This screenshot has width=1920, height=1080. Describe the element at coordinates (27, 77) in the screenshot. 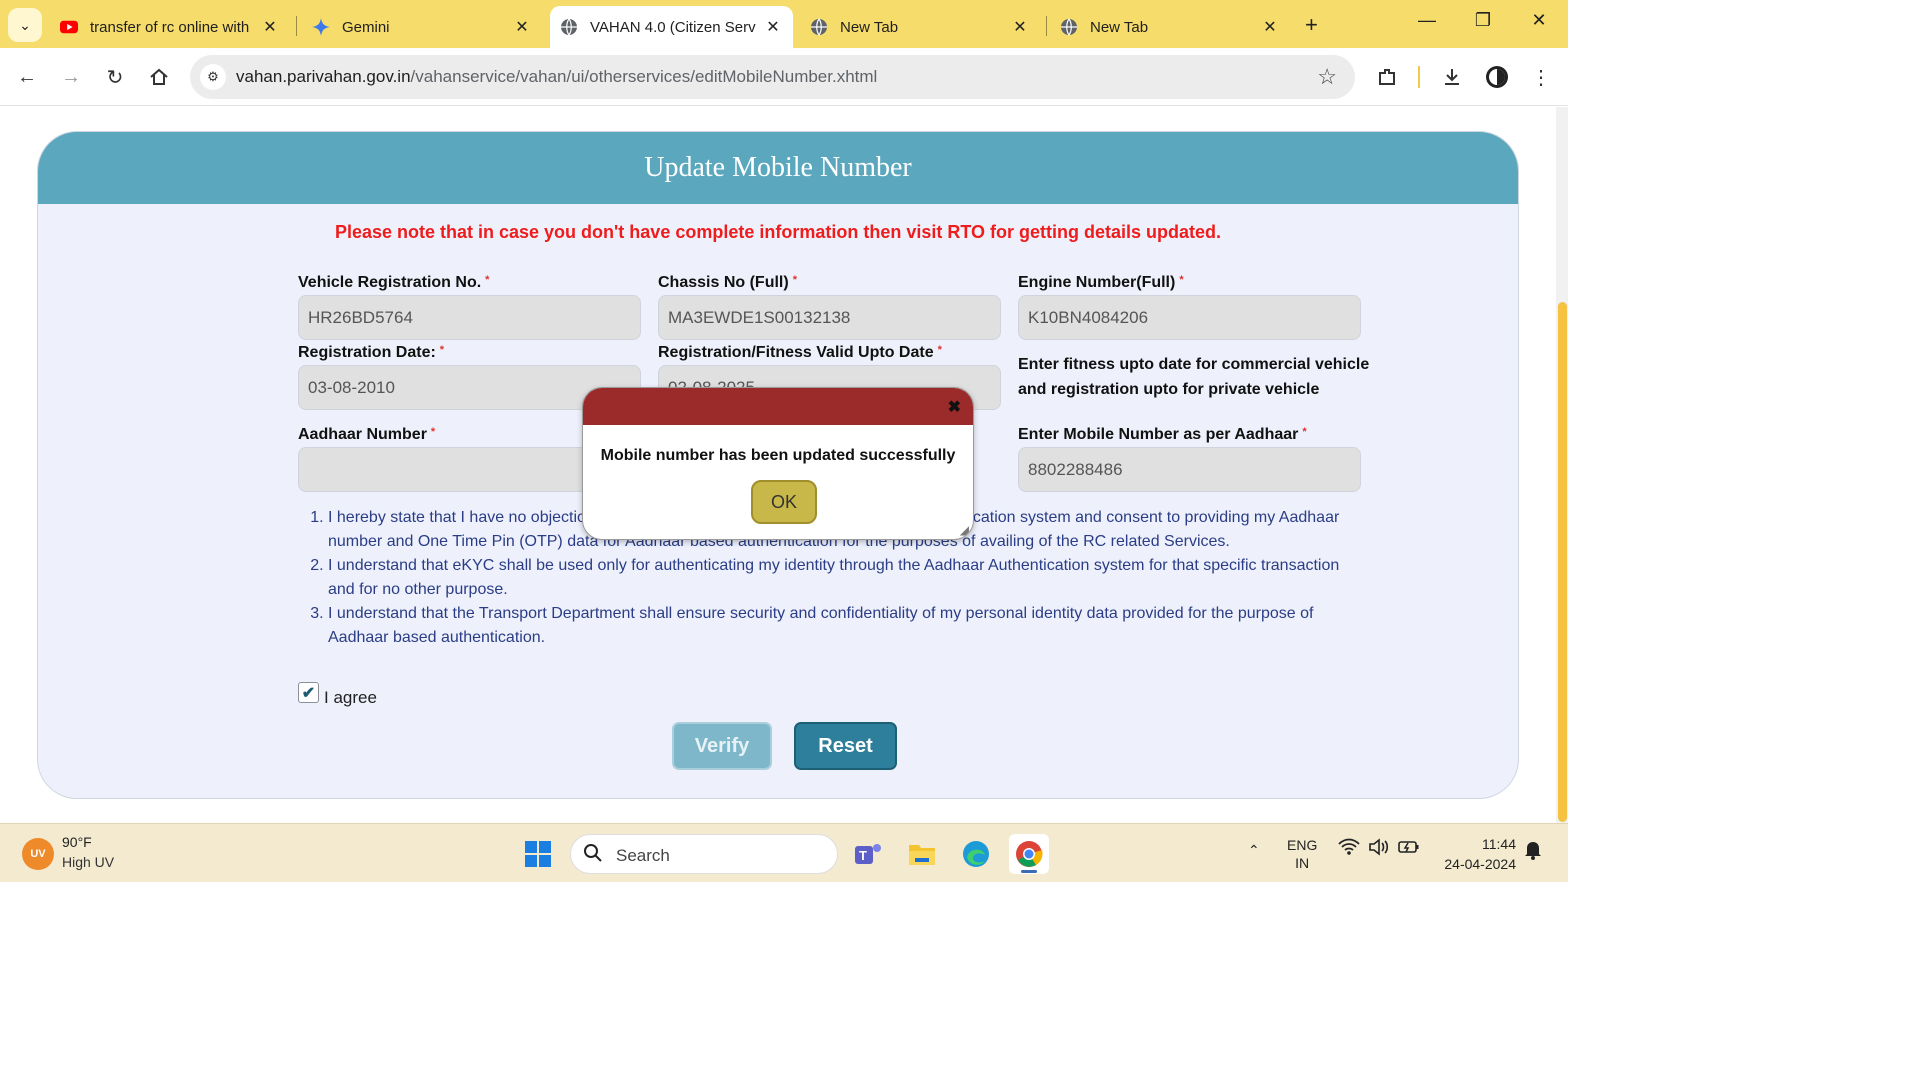

I see `back-arrow-icon: ←` at that location.